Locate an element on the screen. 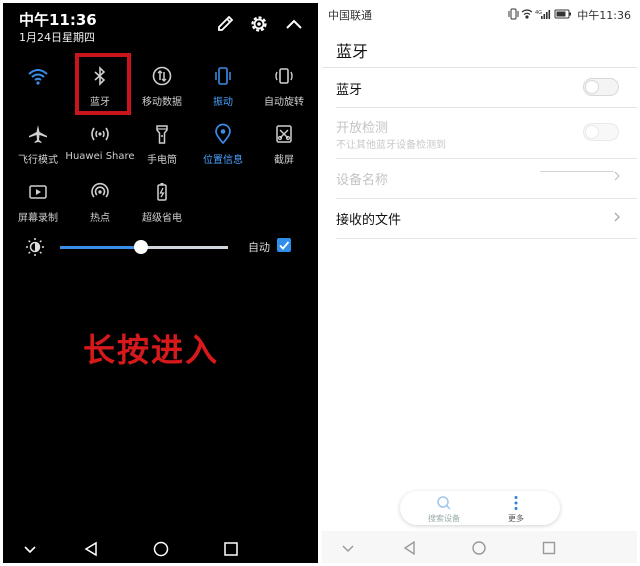  tile-wifi is located at coordinates (38, 91).